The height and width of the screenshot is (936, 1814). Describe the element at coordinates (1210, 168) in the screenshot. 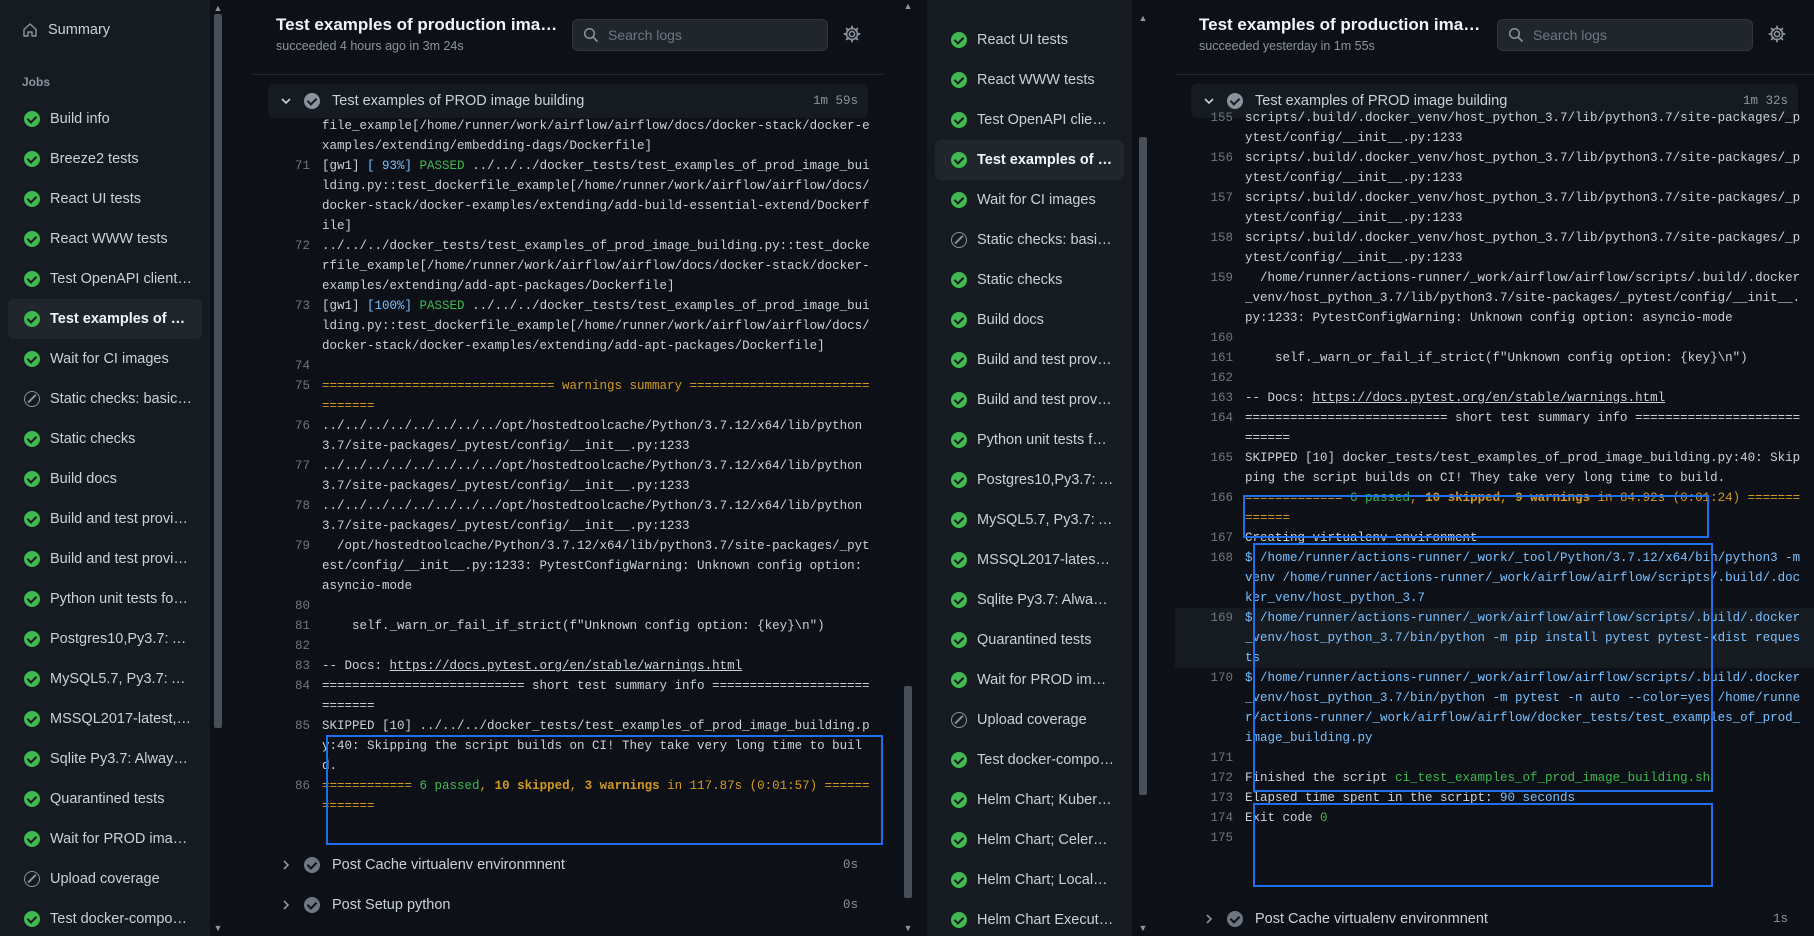

I see `line-number: 156` at that location.